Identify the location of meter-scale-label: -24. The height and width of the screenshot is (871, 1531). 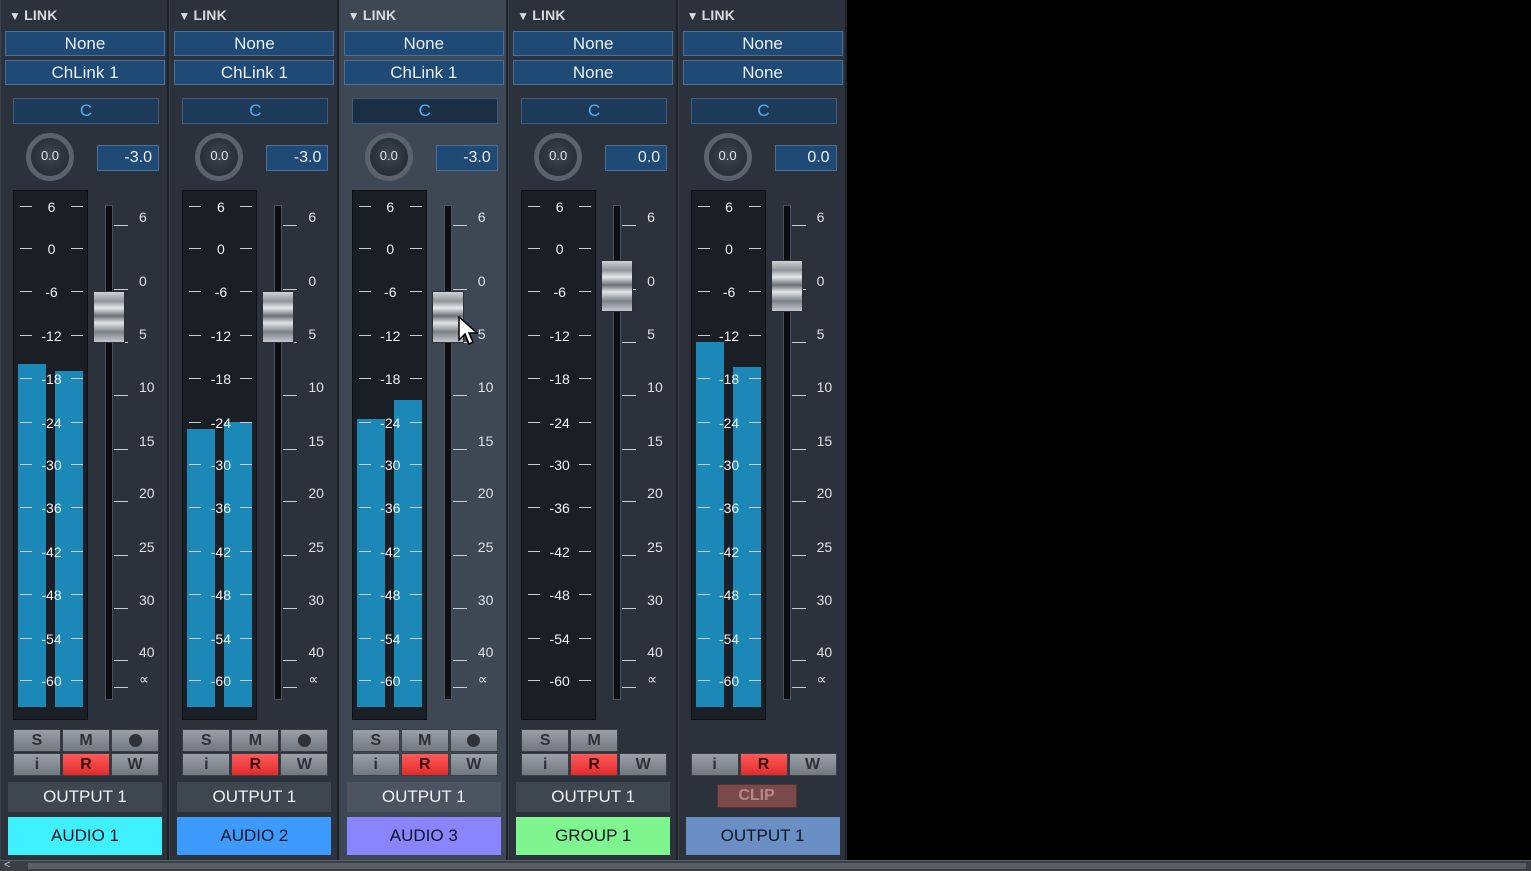
(390, 423).